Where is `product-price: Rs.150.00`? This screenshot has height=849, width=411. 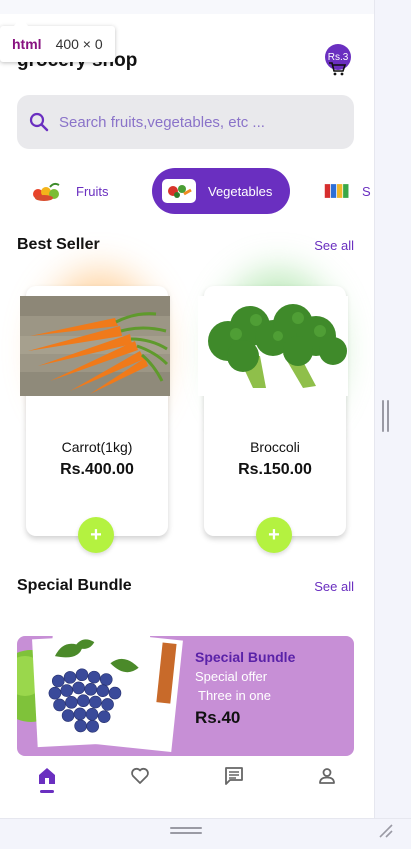
product-price: Rs.150.00 is located at coordinates (275, 469).